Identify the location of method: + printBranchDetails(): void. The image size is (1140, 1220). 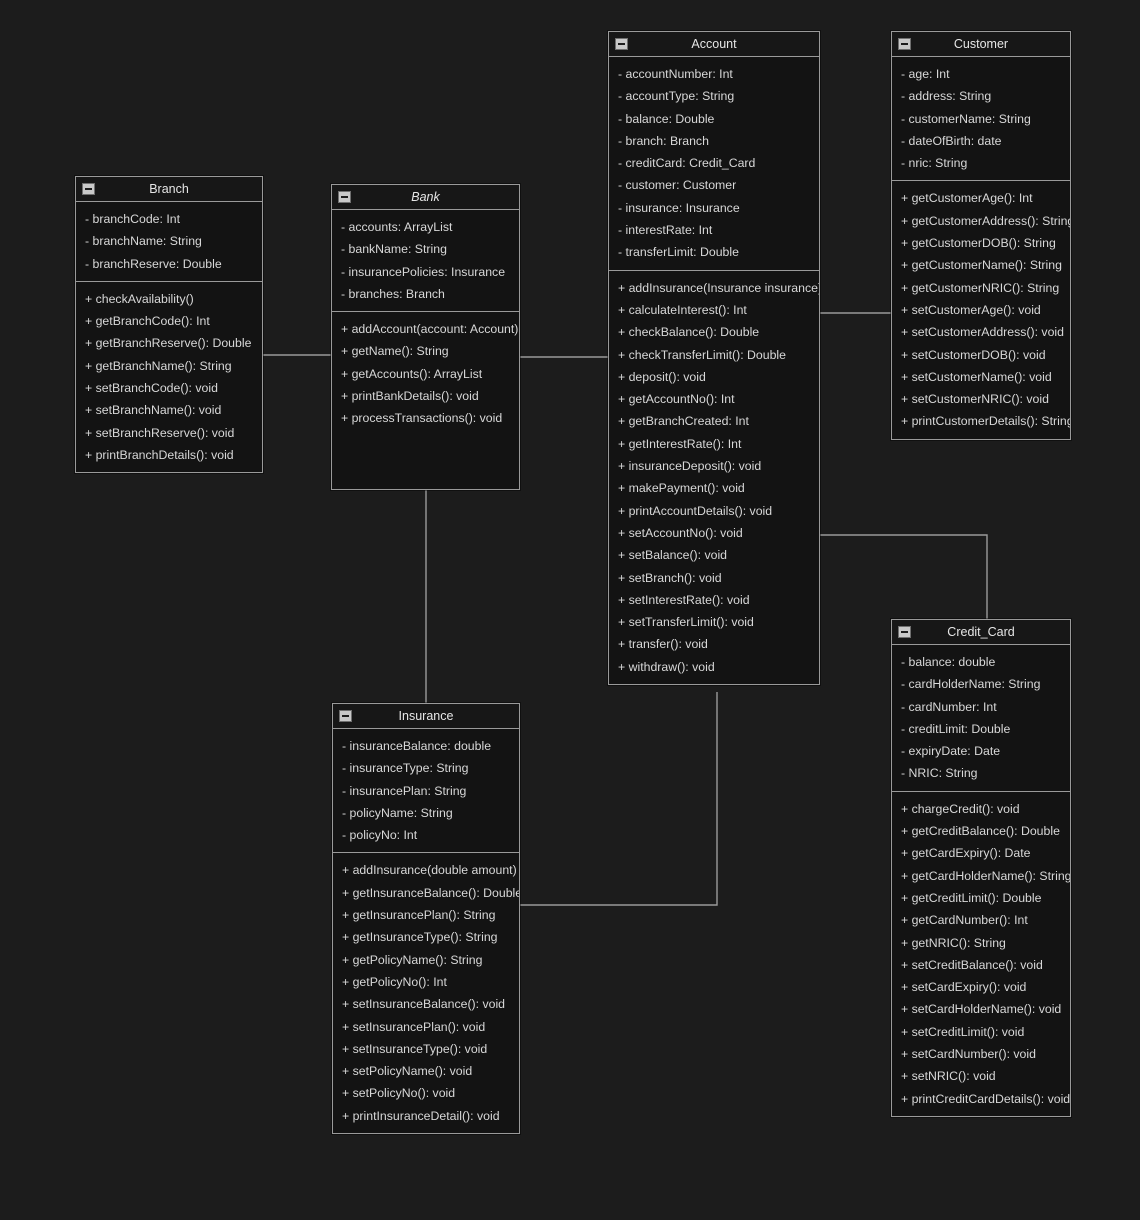
(159, 454).